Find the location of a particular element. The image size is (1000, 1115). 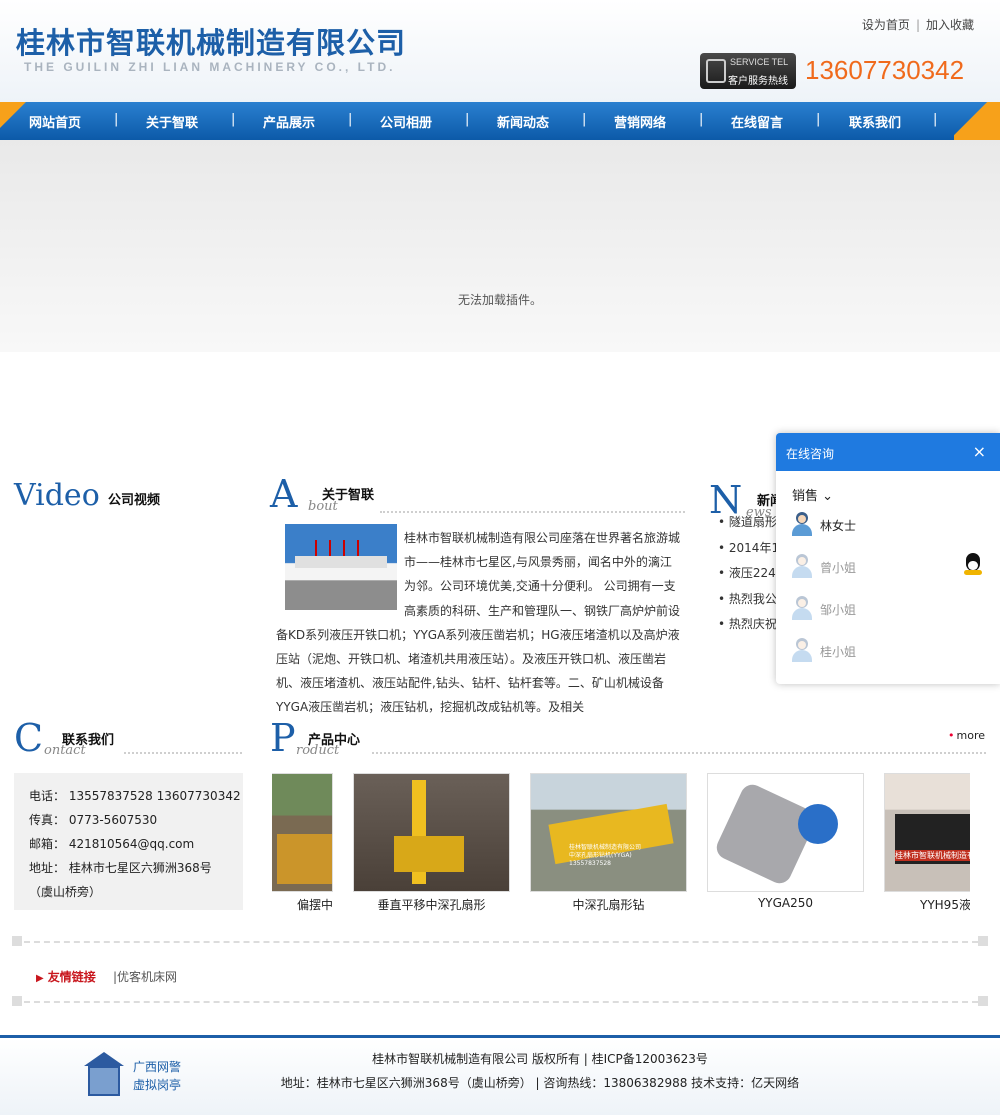

nav-item-contact: 联系我们 is located at coordinates (875, 121).